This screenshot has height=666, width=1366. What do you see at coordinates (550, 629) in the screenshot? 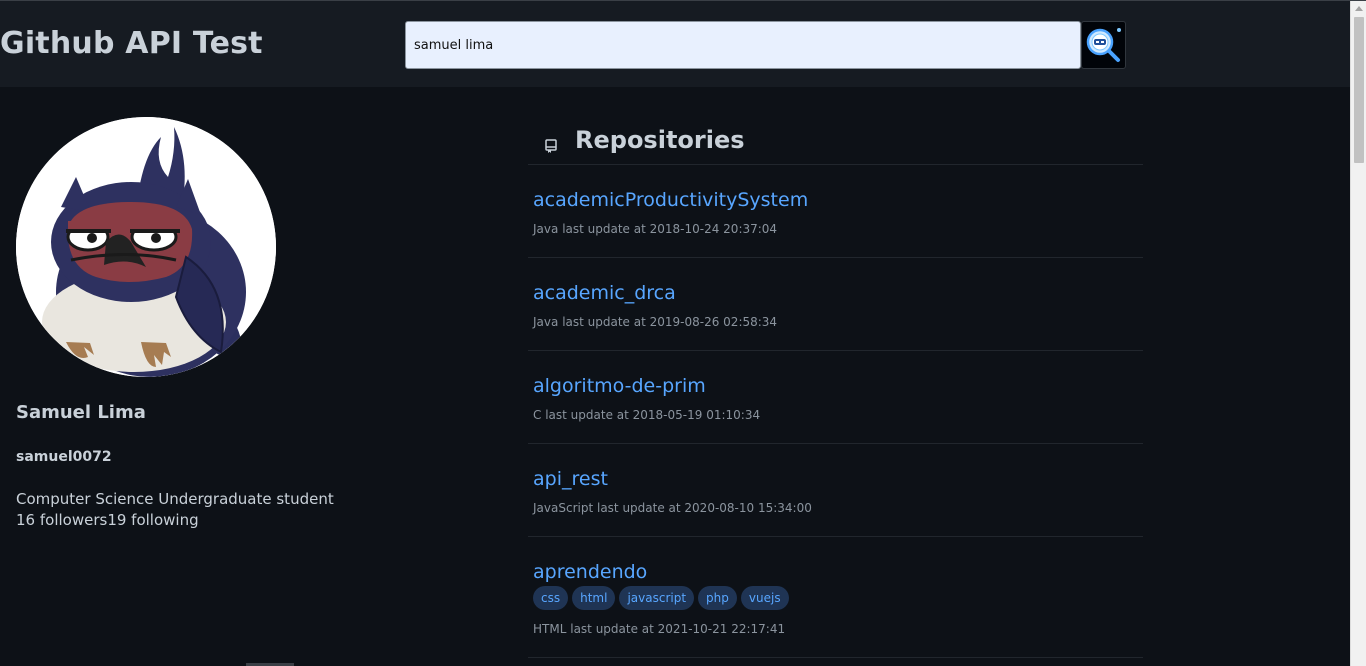
I see `repo-language: HTML` at bounding box center [550, 629].